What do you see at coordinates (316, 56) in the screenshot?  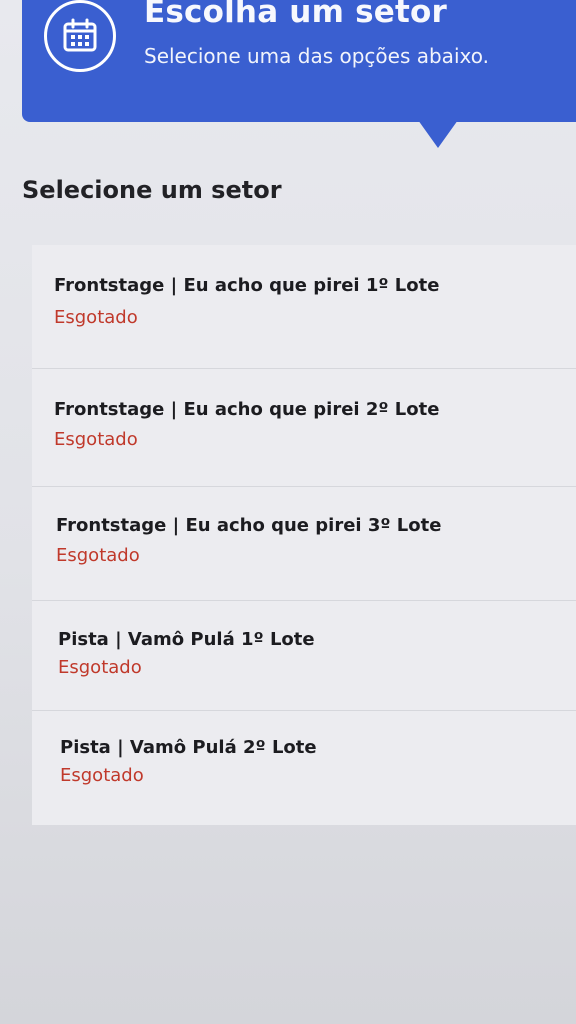 I see `header-subtitle: Selecione uma das opções abaixo.` at bounding box center [316, 56].